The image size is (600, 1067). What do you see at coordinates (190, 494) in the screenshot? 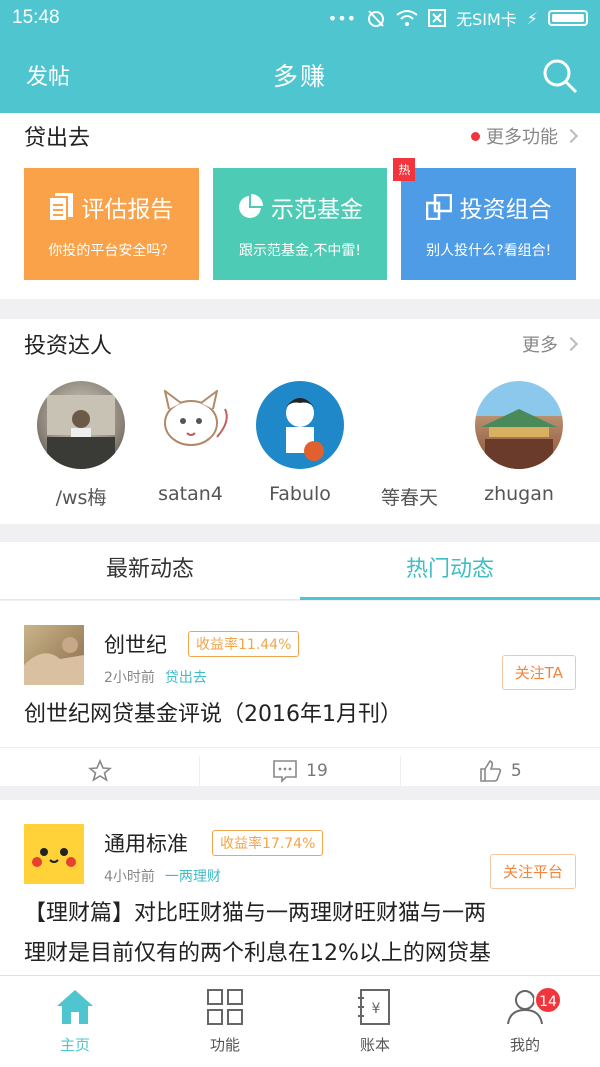
I see `expert-name: satan4` at bounding box center [190, 494].